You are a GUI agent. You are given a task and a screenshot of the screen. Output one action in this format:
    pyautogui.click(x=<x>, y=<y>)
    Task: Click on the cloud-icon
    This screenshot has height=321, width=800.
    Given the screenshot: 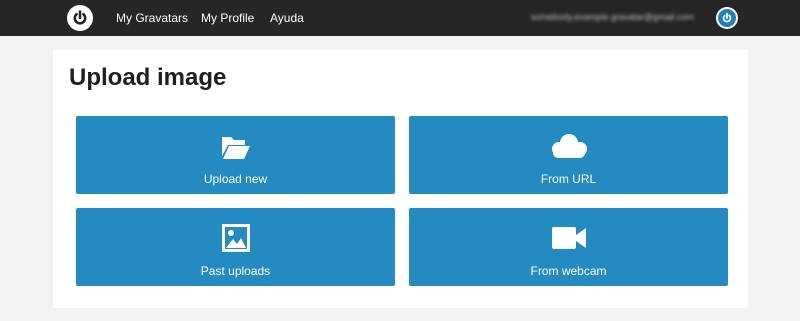 What is the action you would take?
    pyautogui.click(x=569, y=146)
    